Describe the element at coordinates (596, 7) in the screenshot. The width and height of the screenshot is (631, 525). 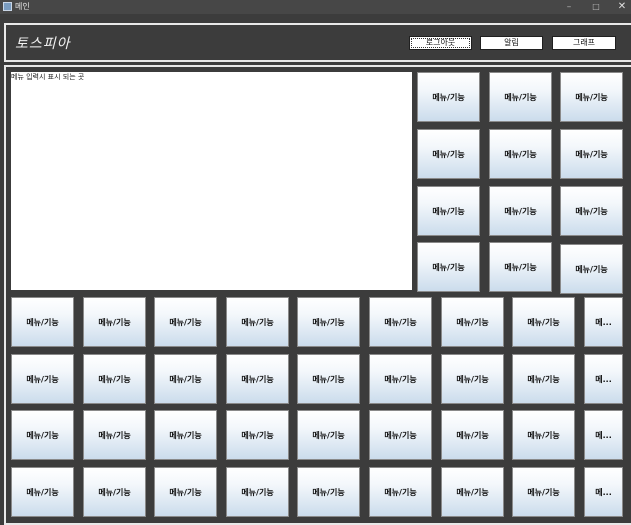
I see `maximize-button: □` at that location.